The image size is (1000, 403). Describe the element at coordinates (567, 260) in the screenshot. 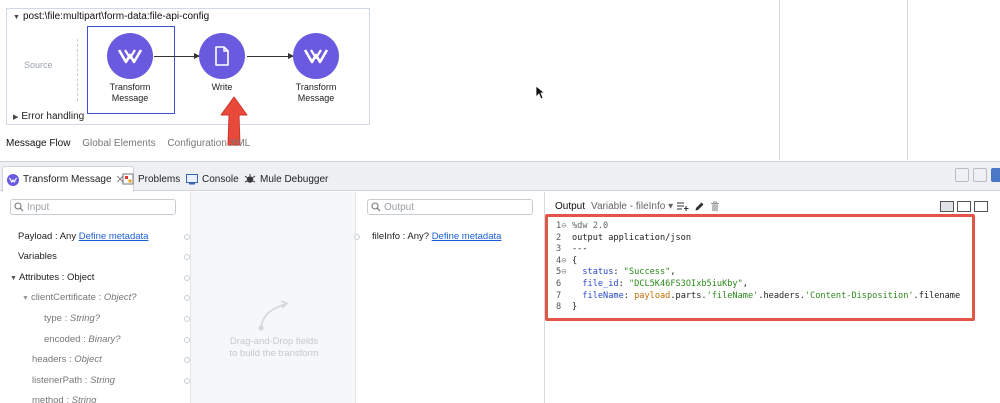

I see `code-line-4: 4⊖{` at that location.